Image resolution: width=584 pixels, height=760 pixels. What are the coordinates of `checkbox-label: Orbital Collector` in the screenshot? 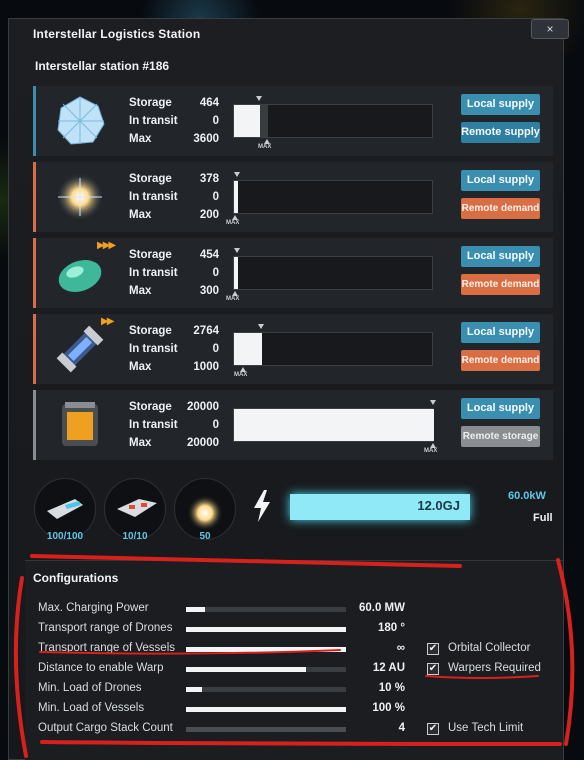 It's located at (489, 648).